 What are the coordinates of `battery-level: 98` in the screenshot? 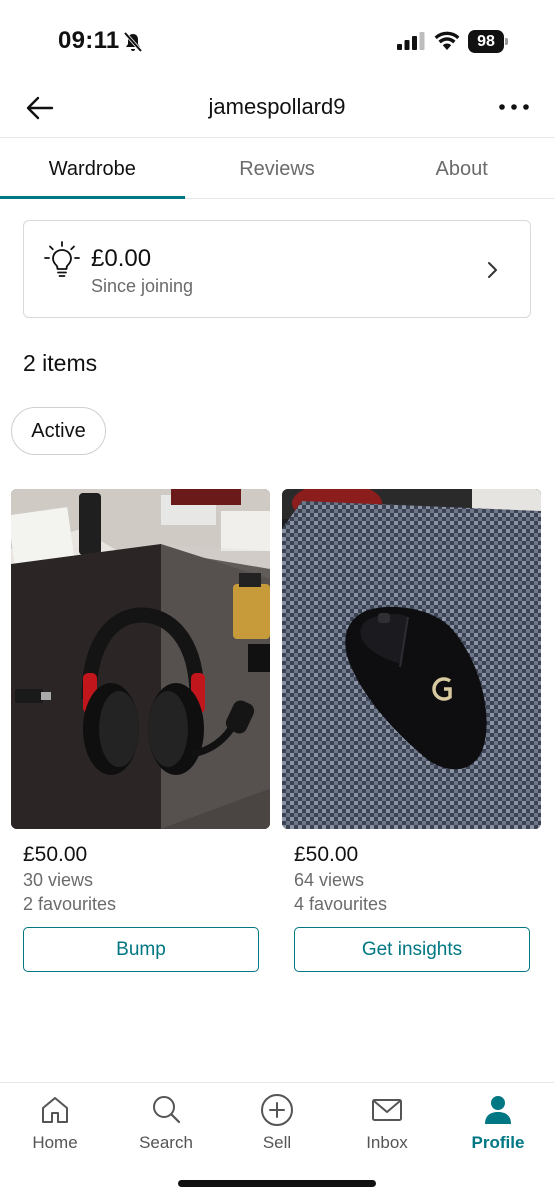 It's located at (486, 41).